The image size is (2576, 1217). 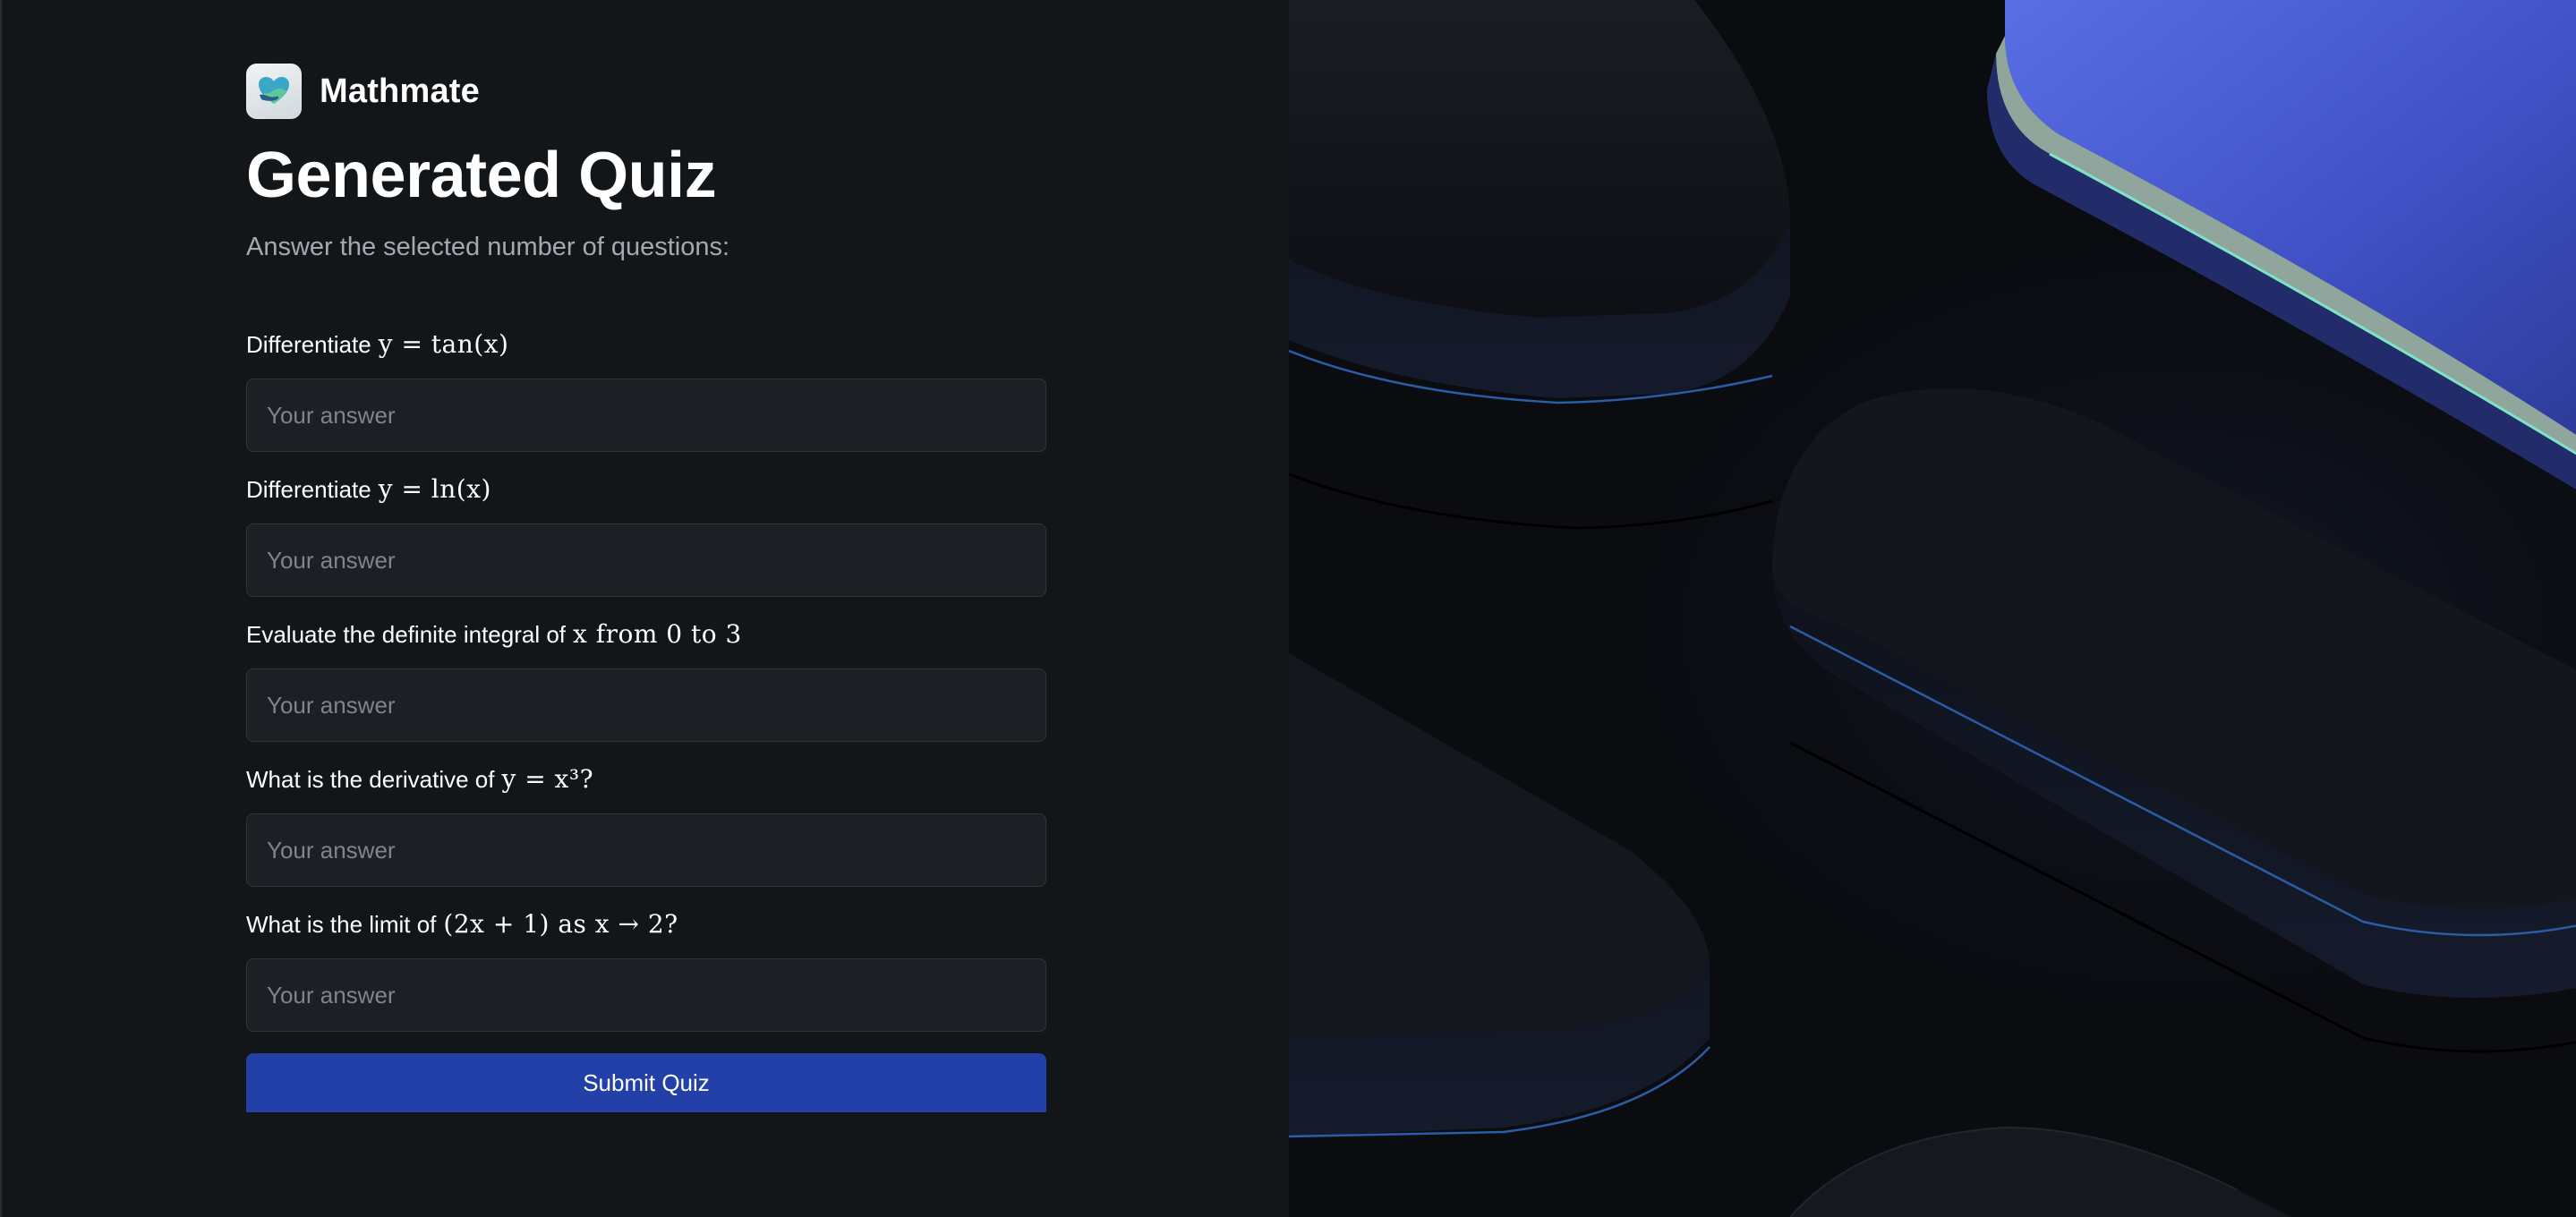 What do you see at coordinates (443, 344) in the screenshot?
I see `question-math: y = tan(x)` at bounding box center [443, 344].